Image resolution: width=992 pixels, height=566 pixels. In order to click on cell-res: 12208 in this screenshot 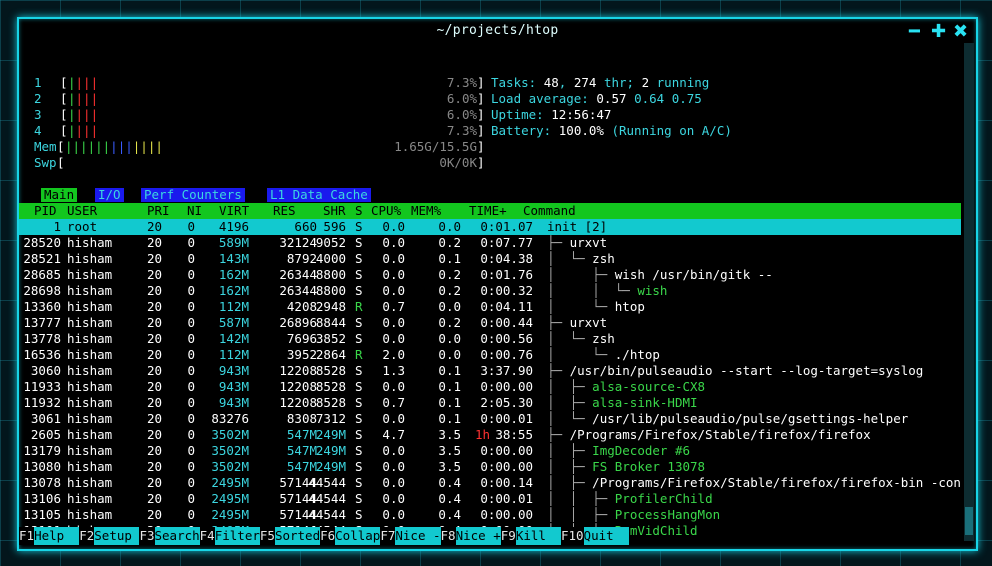, I will do `click(298, 402)`.